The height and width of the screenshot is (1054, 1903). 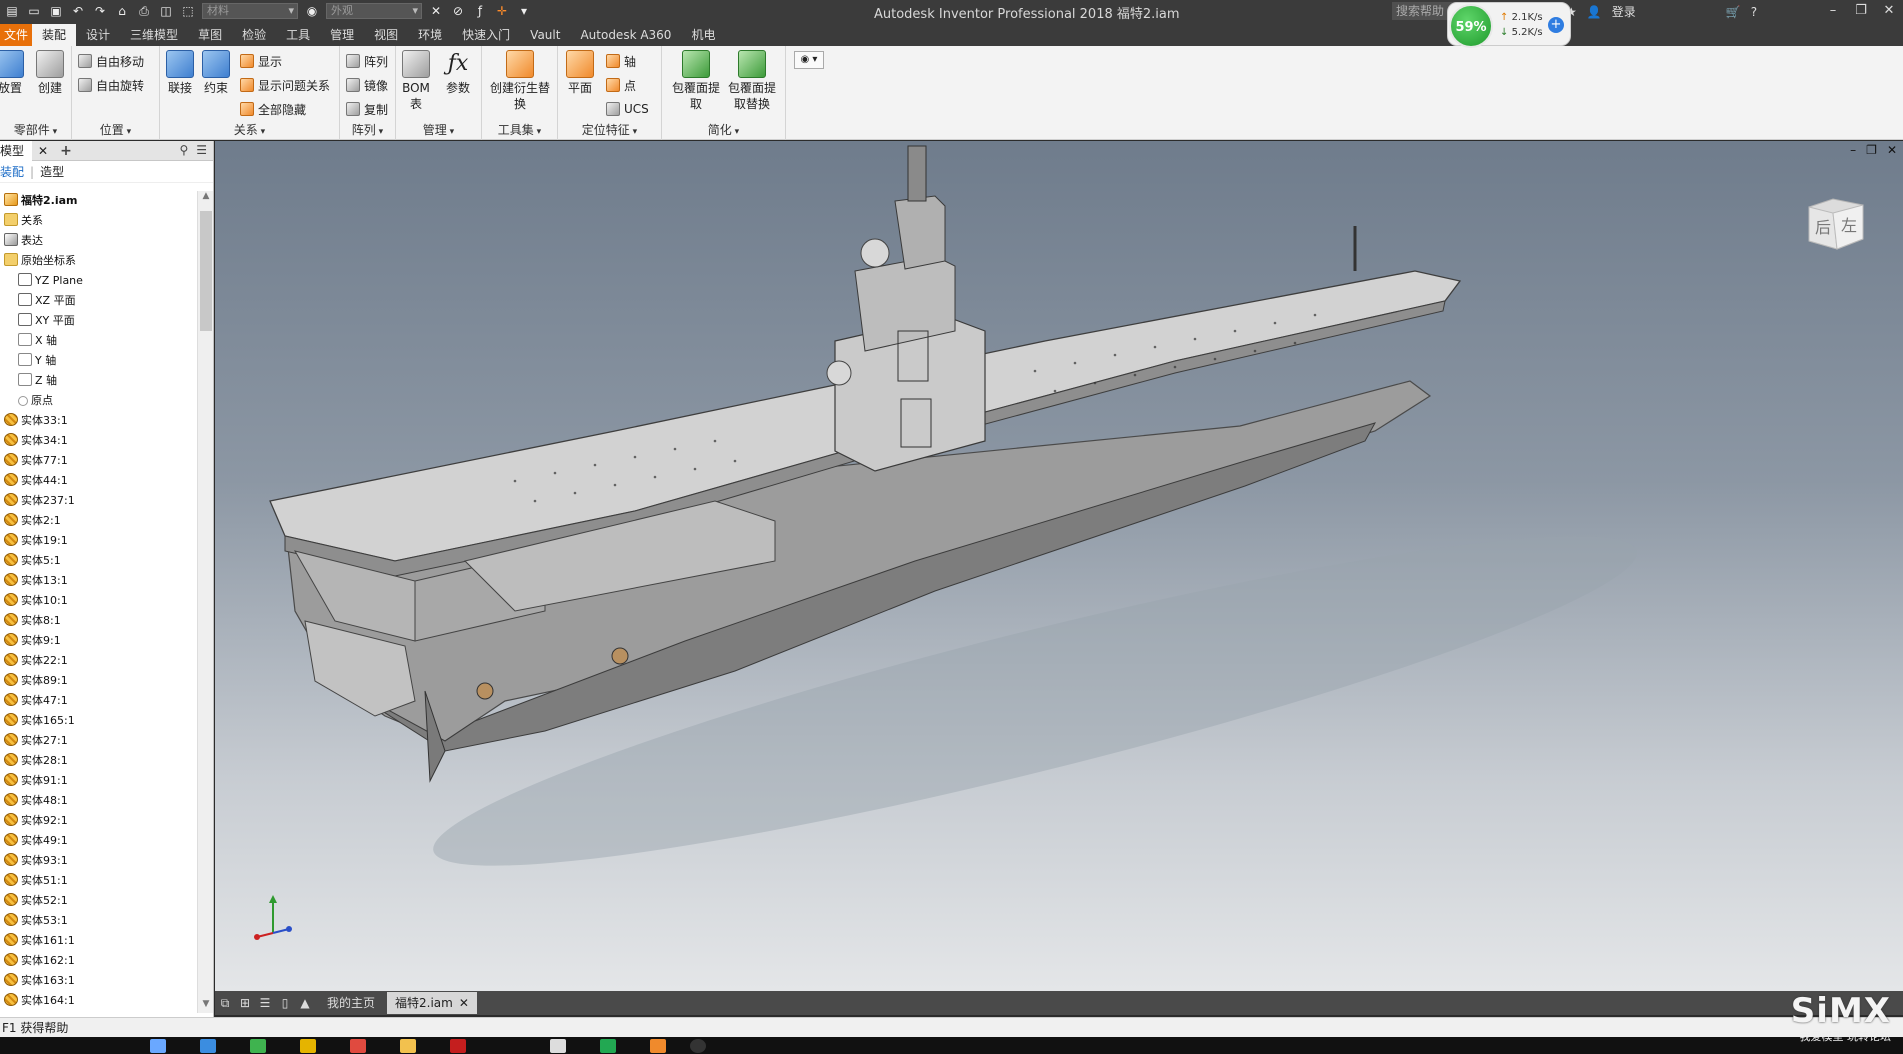 What do you see at coordinates (210, 35) in the screenshot?
I see `ribbon-tab: 草图` at bounding box center [210, 35].